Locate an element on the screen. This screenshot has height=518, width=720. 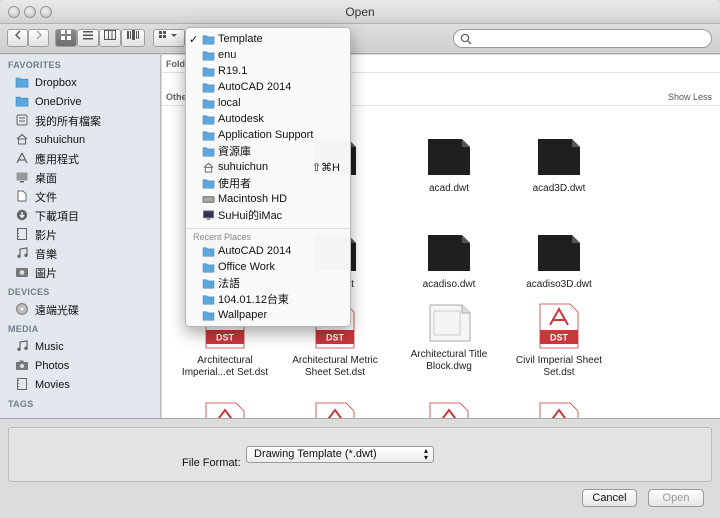
other-section-label: Othe is located at coordinates (176, 97).